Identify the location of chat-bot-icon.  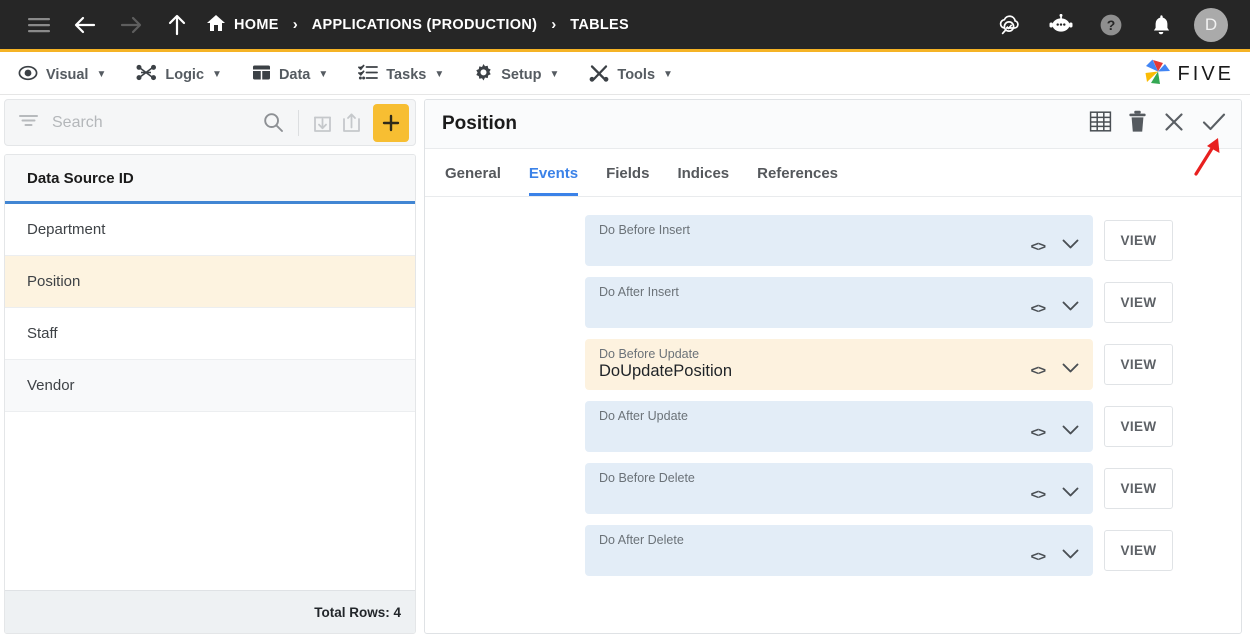
(1061, 25).